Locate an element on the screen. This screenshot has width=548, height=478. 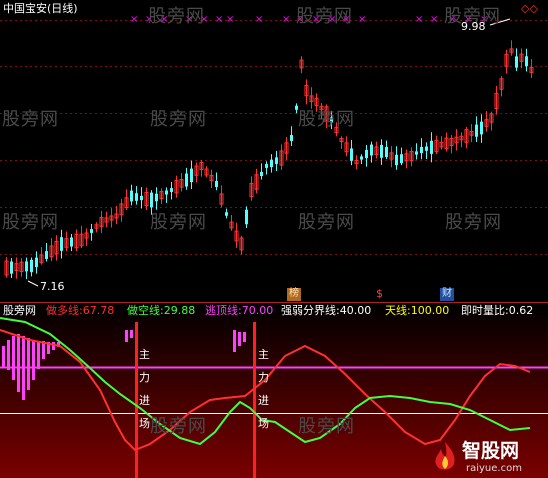
high-price-label: 9.98 is located at coordinates (473, 26).